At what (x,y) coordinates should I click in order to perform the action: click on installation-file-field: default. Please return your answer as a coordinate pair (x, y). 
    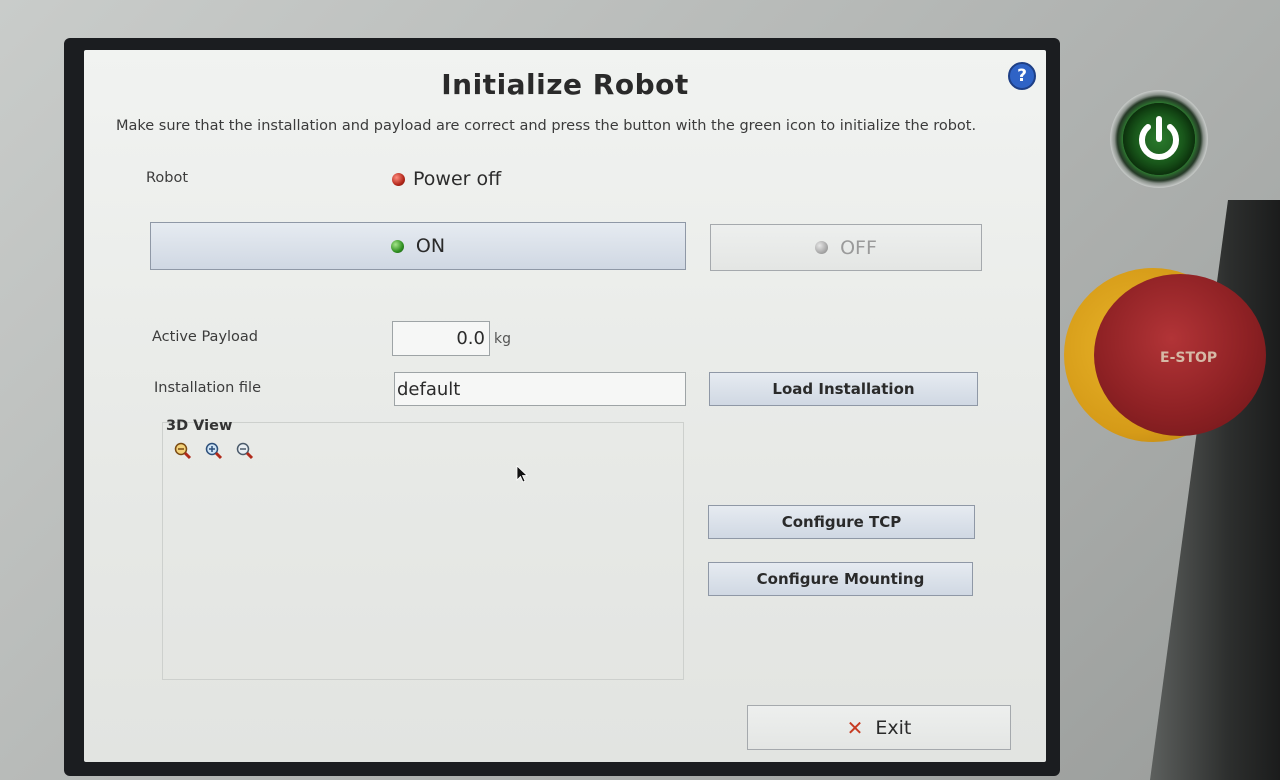
    Looking at the image, I should click on (540, 389).